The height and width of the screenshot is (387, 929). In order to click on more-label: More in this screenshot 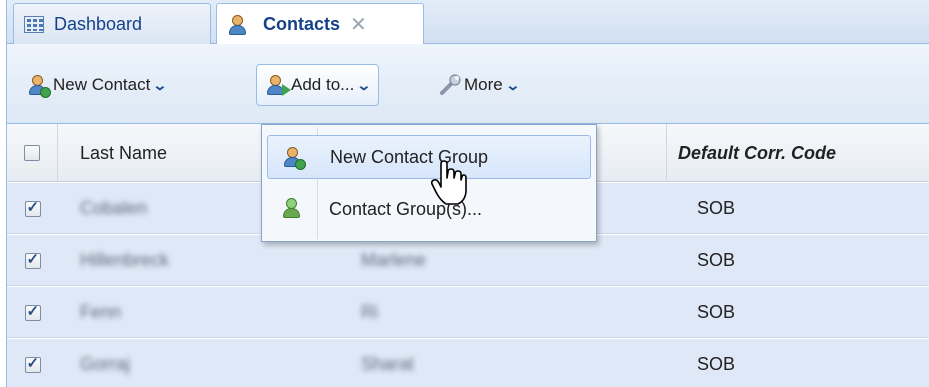, I will do `click(483, 84)`.